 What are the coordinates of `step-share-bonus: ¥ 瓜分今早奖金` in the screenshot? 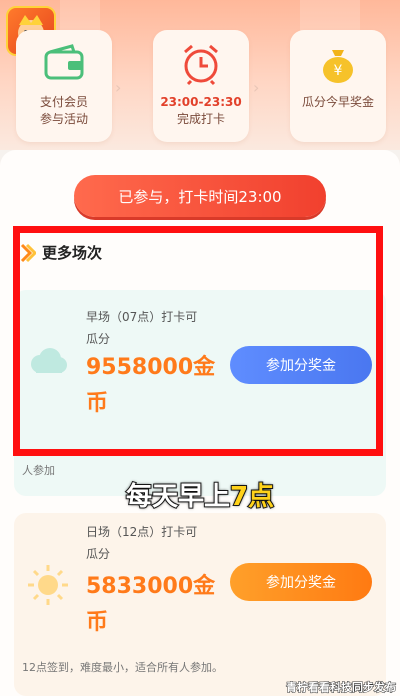 It's located at (338, 86).